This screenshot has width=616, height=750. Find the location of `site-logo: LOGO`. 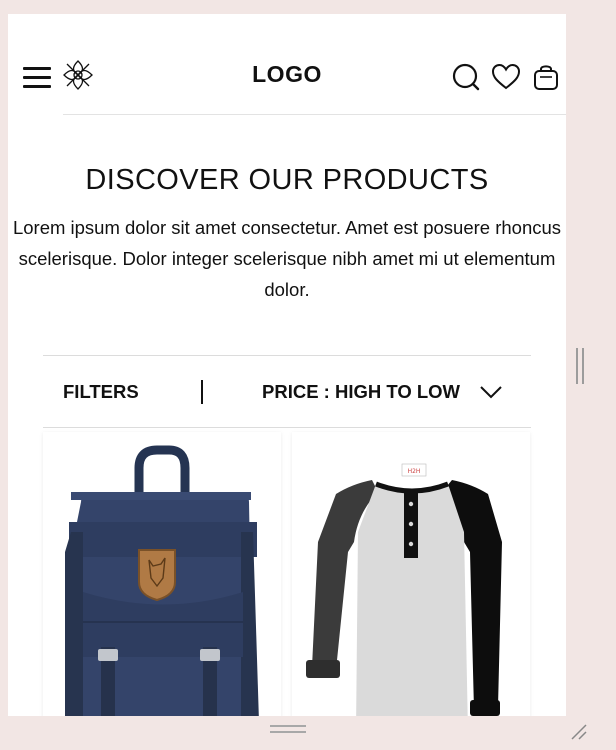

site-logo: LOGO is located at coordinates (287, 74).